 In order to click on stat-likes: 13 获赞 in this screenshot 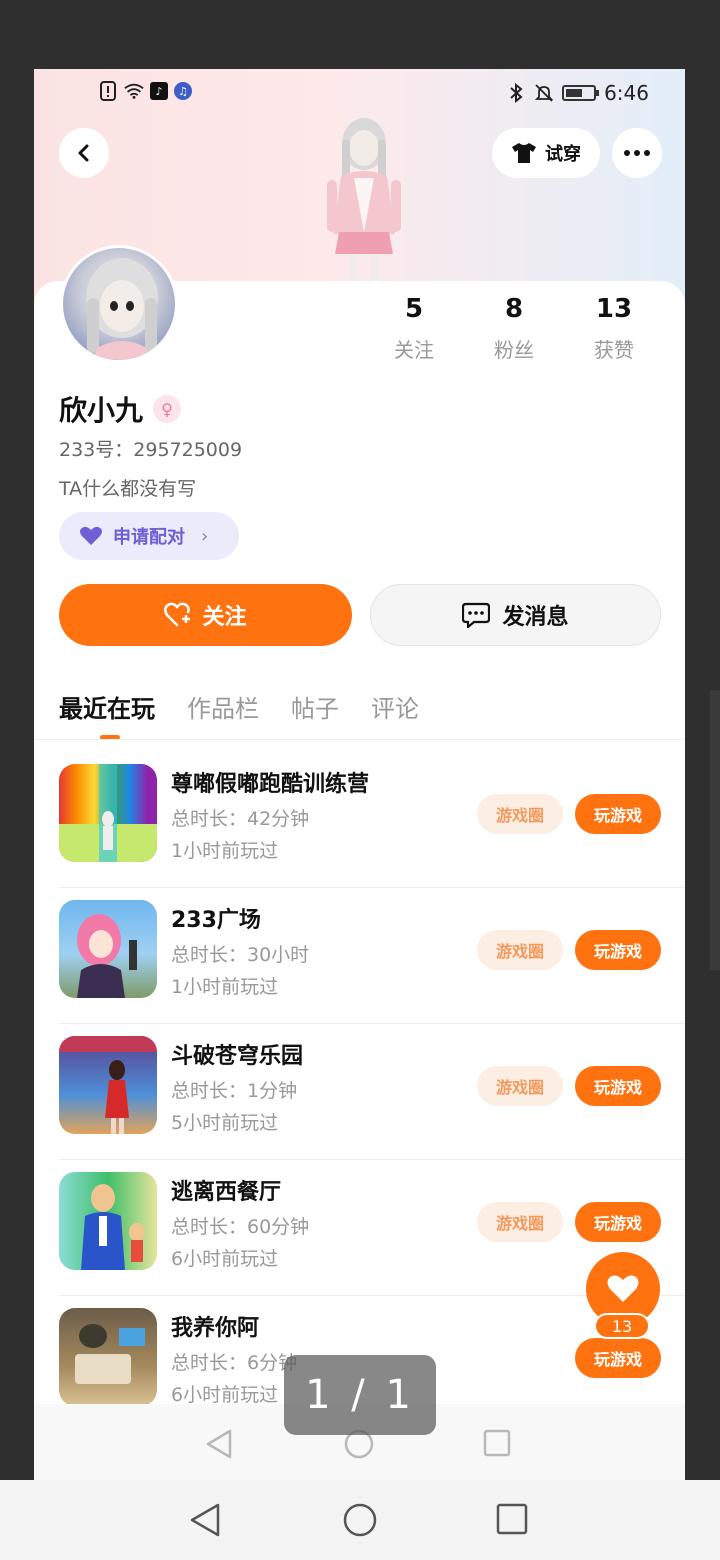, I will do `click(614, 328)`.